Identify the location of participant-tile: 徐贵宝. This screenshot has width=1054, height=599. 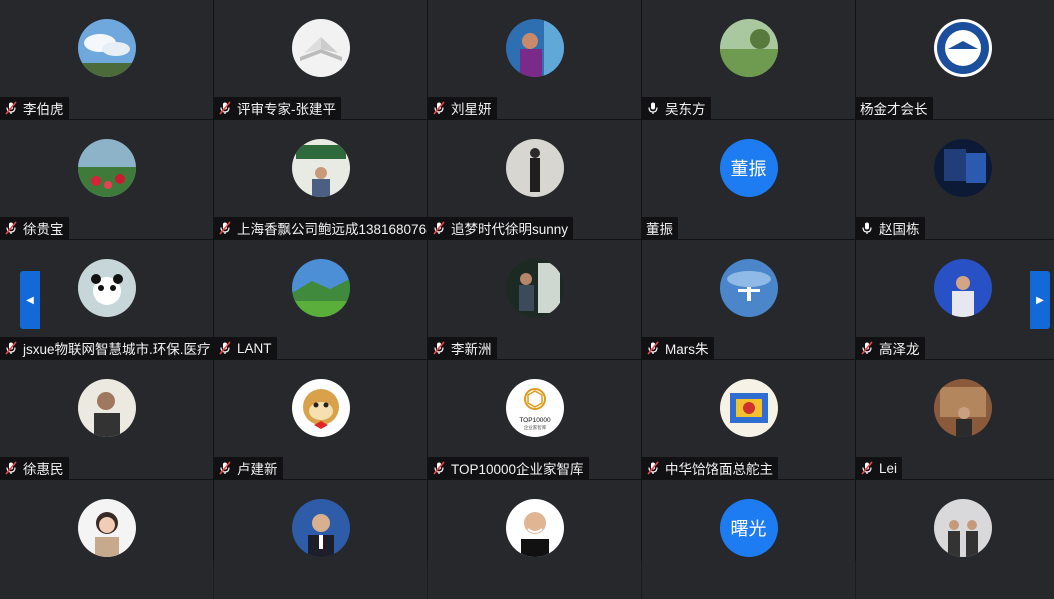
(106, 179).